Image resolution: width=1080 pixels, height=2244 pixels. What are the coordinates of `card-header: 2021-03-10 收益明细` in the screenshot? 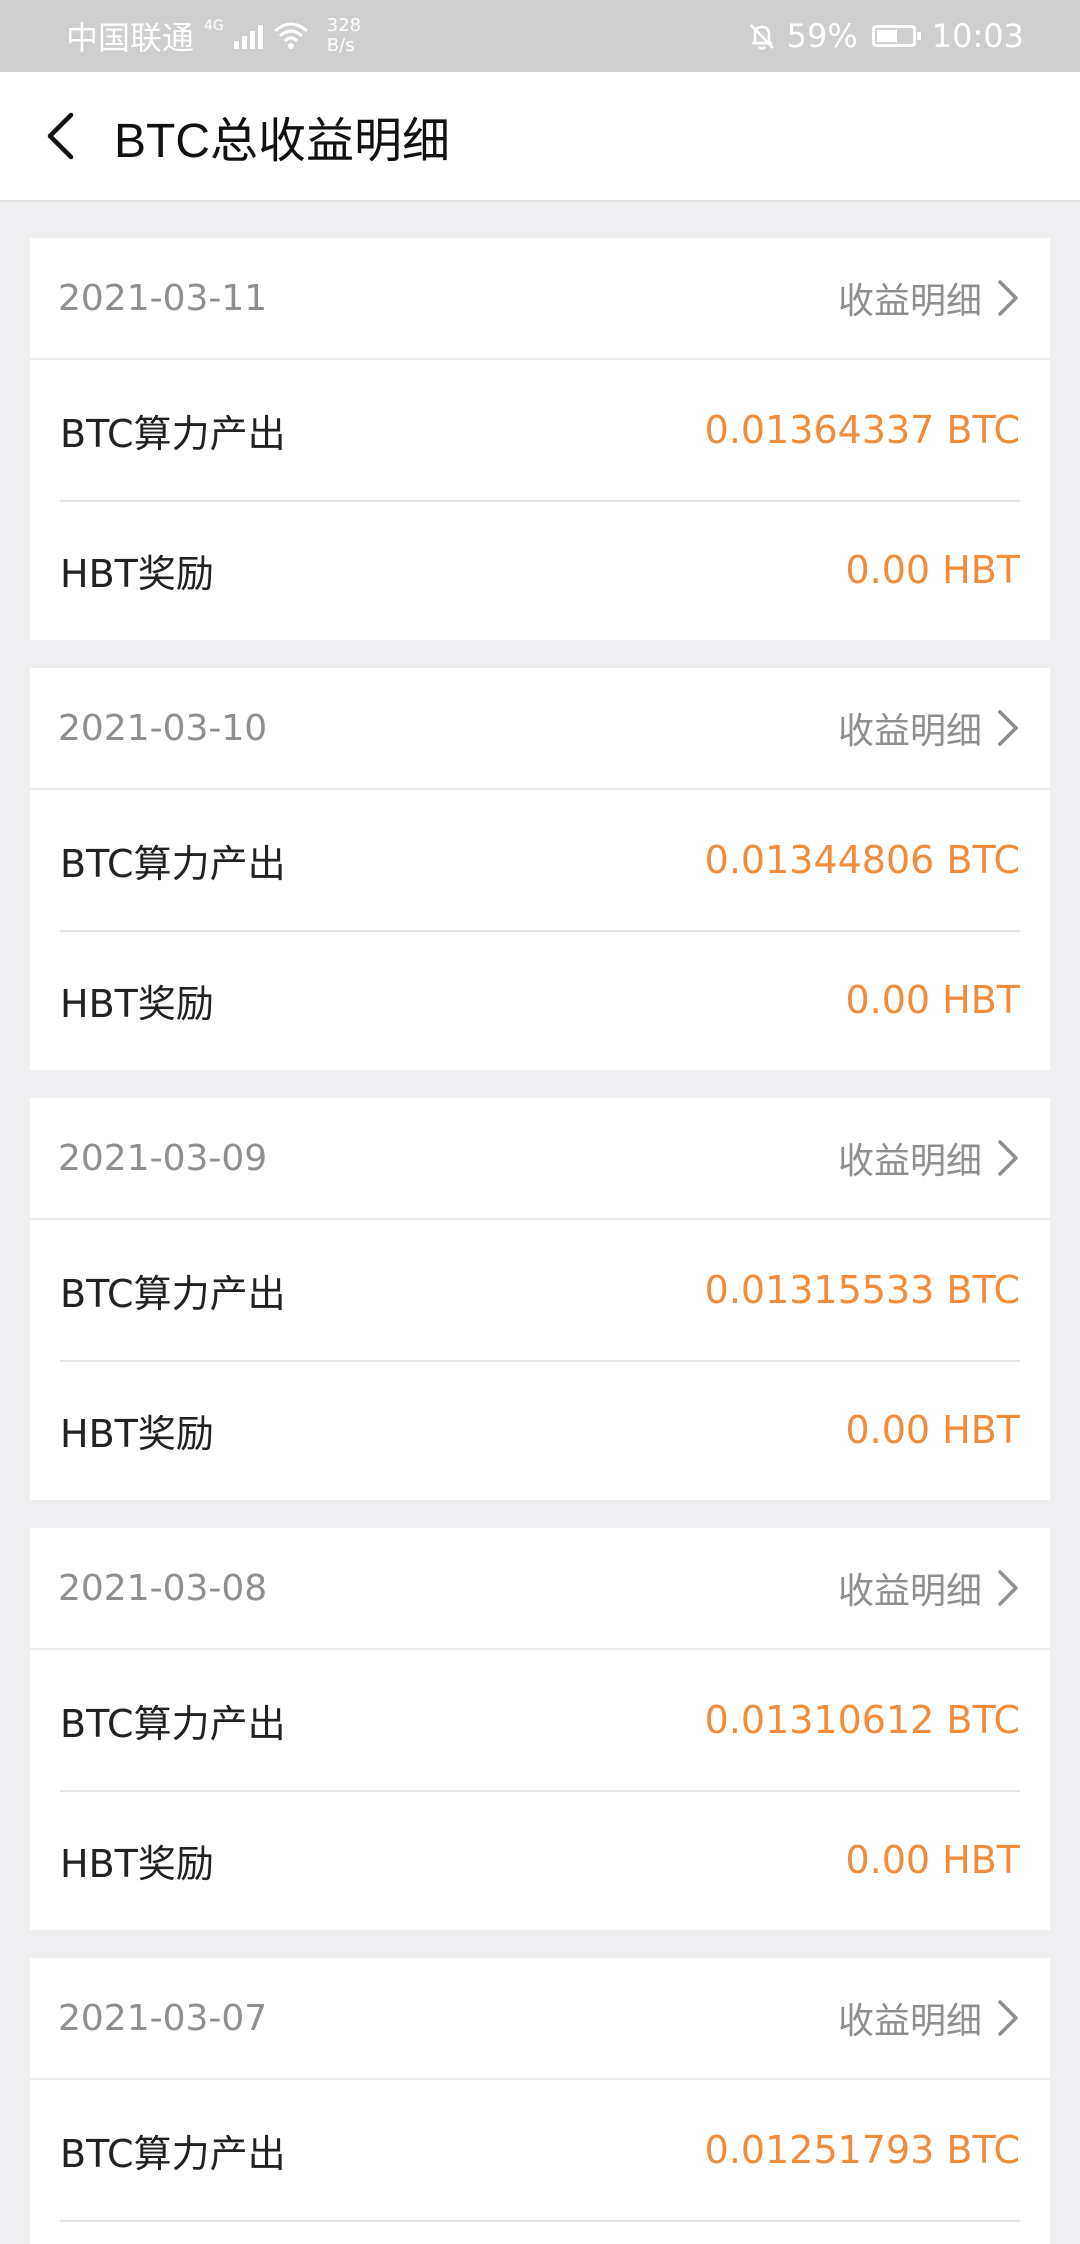 It's located at (540, 729).